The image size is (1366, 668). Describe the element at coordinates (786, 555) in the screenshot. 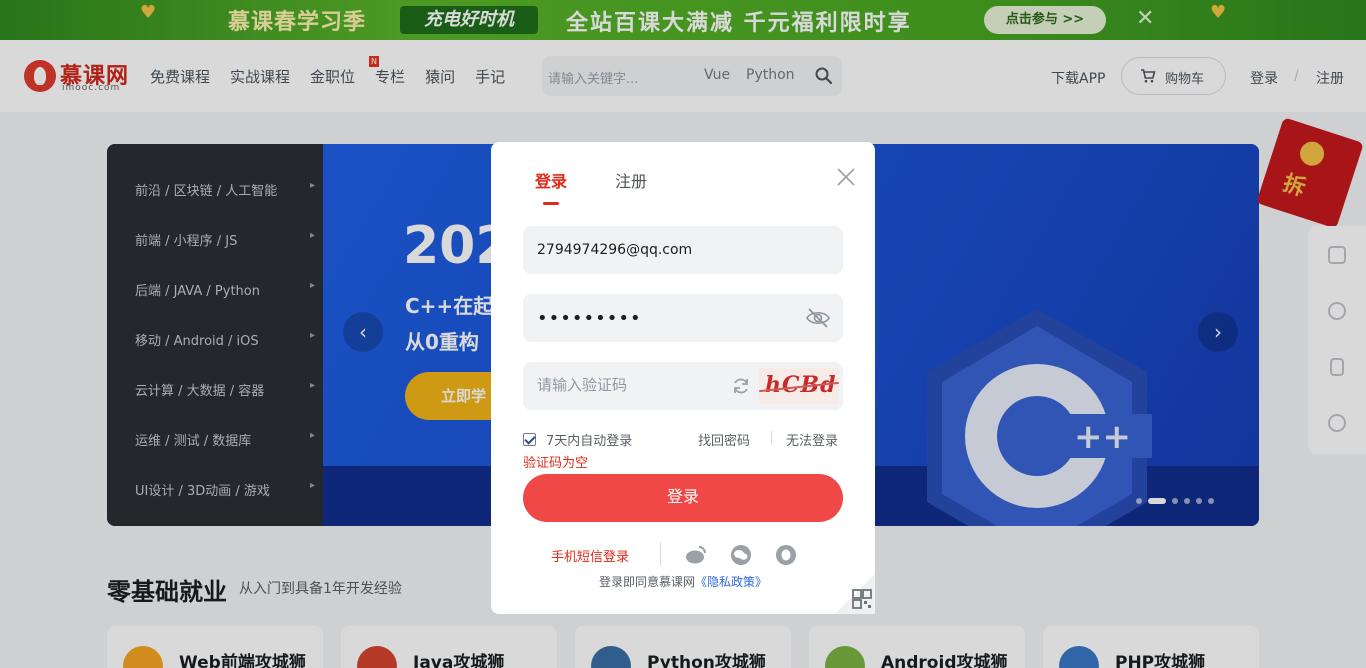

I see `qq-icon` at that location.